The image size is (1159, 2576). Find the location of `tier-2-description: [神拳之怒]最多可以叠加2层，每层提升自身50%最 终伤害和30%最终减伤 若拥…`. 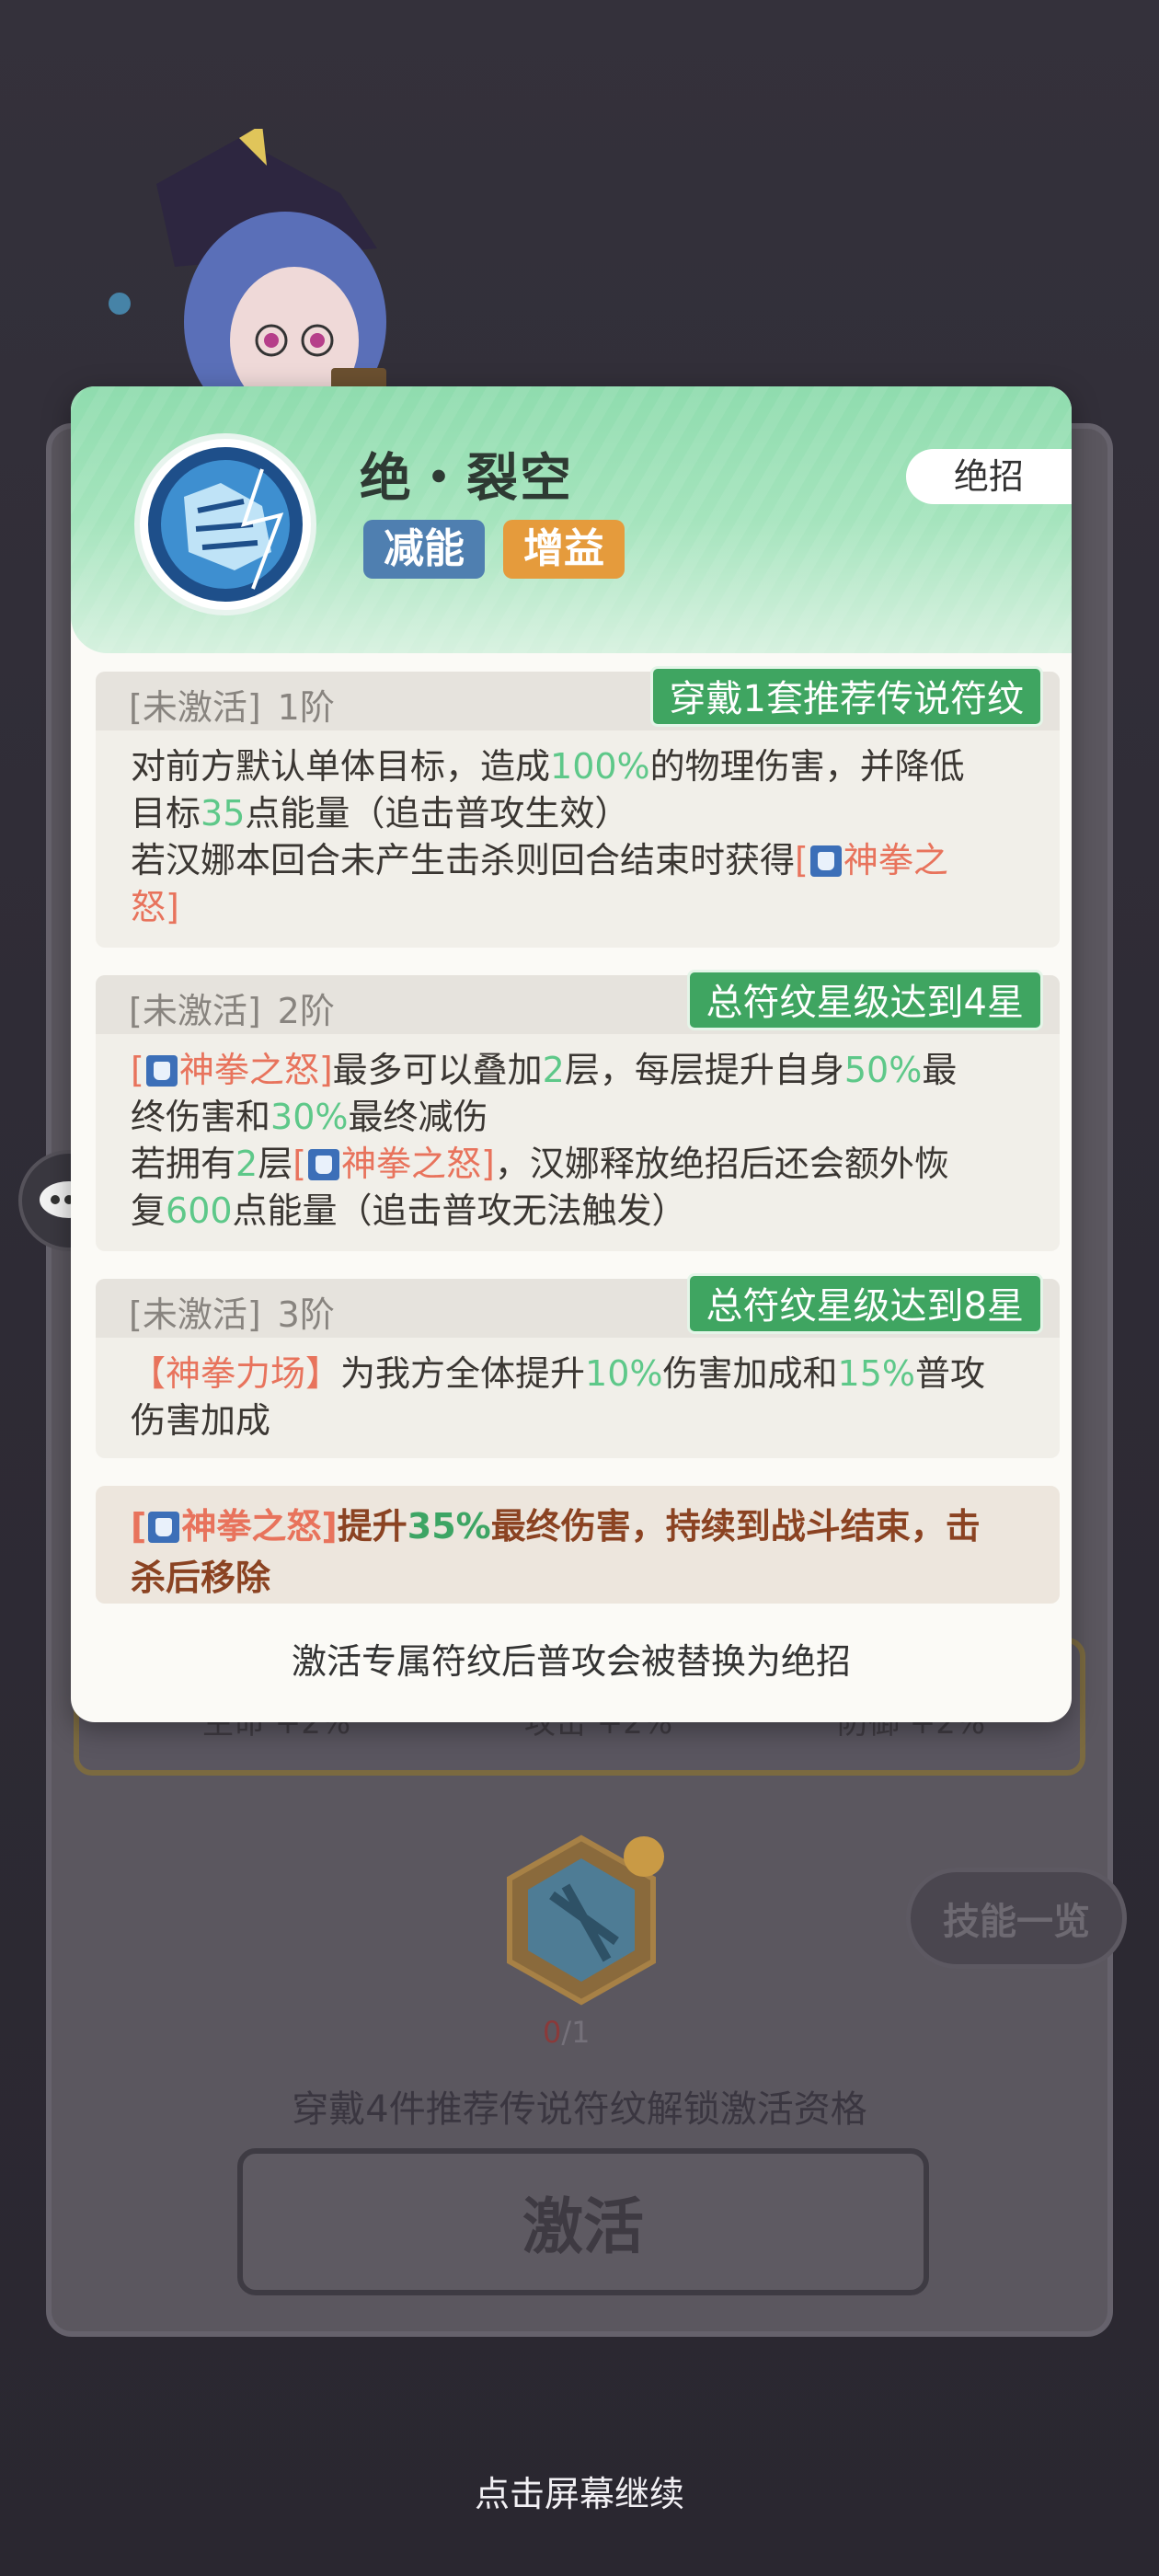

tier-2-description: [神拳之怒]最多可以叠加2层，每层提升自身50%最 终伤害和30%最终减伤 若拥… is located at coordinates (544, 1140).